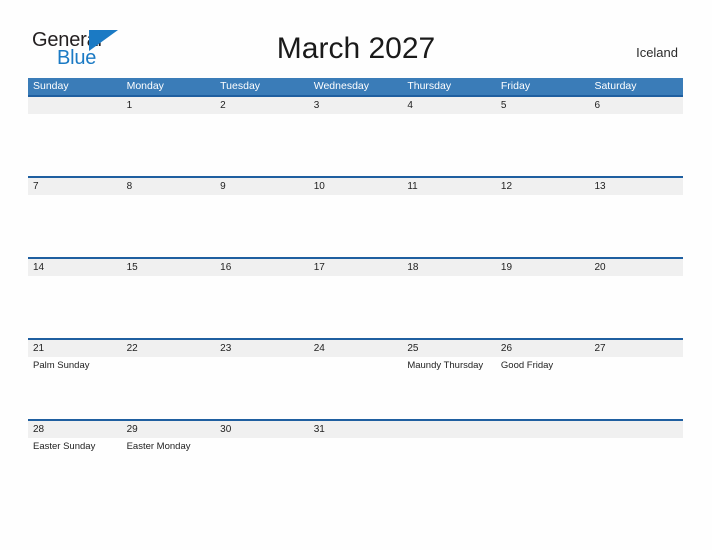  Describe the element at coordinates (356, 48) in the screenshot. I see `page-title: March 2027` at that location.